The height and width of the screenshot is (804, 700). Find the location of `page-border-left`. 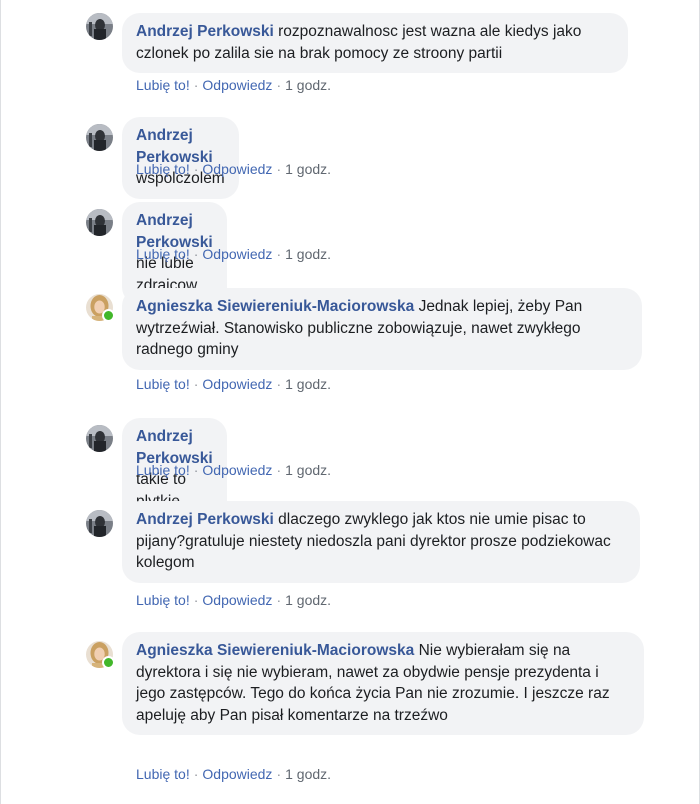

page-border-left is located at coordinates (0, 402).